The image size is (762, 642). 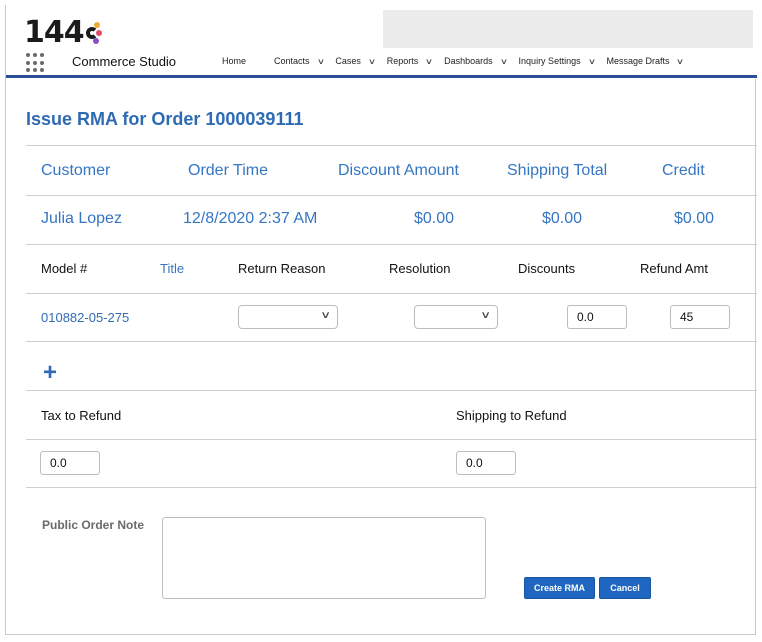 I want to click on nav-item-label: Home, so click(x=234, y=61).